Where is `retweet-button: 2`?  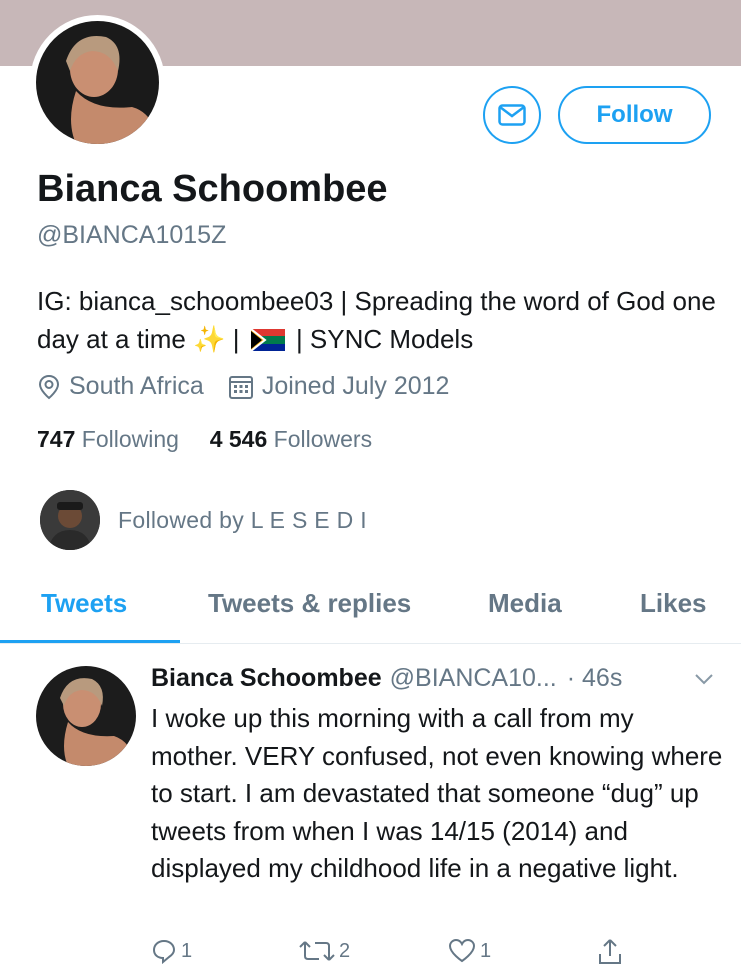
retweet-button: 2 is located at coordinates (324, 951).